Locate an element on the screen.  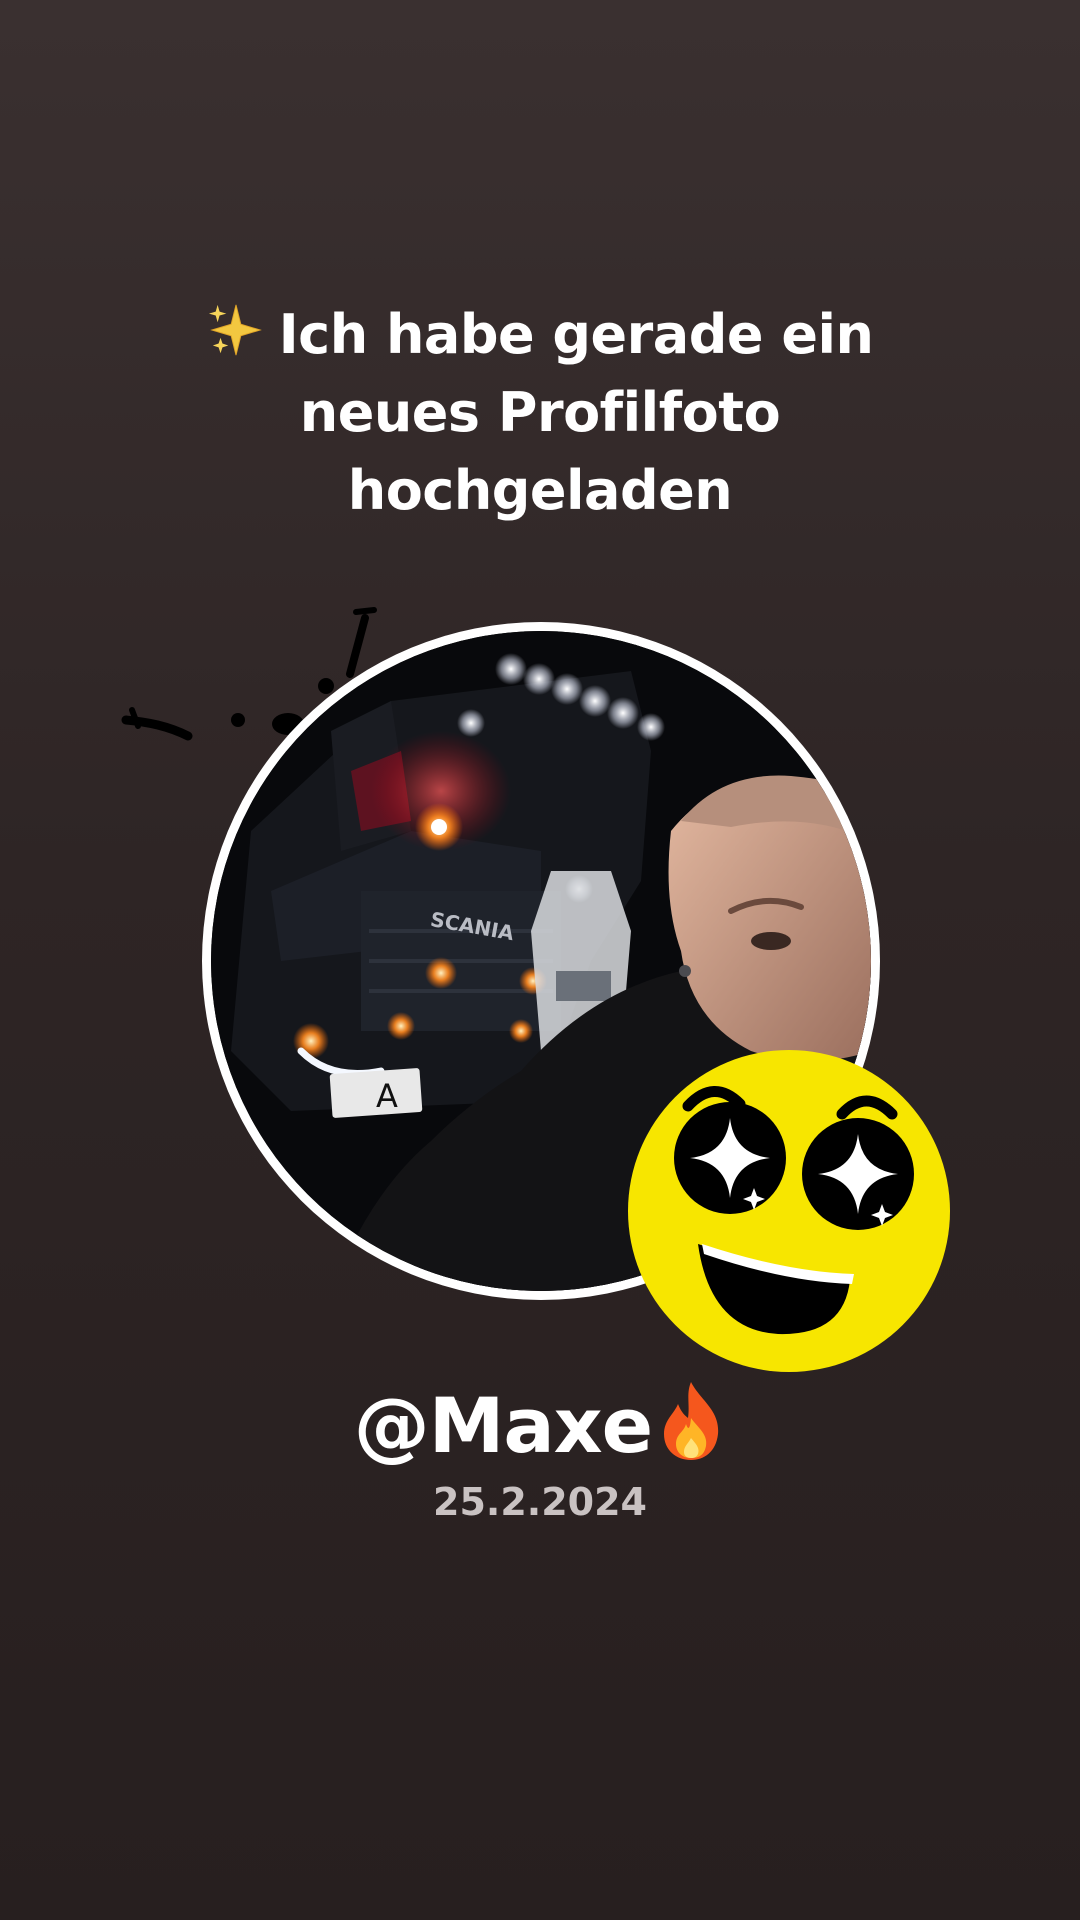
sparkles-icon is located at coordinates (235, 330).